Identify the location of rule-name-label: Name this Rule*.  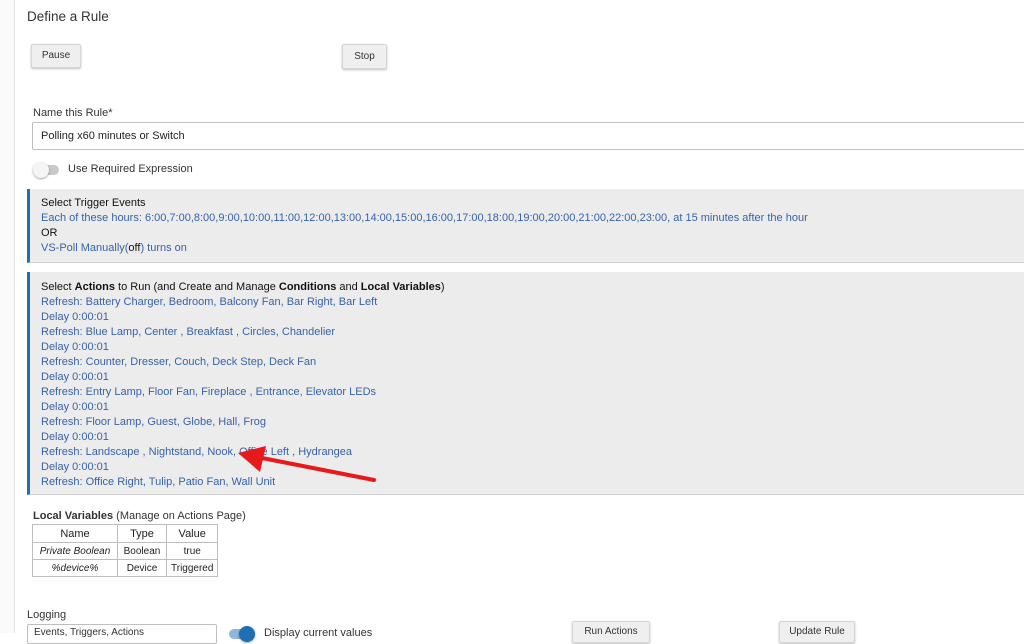
(73, 113).